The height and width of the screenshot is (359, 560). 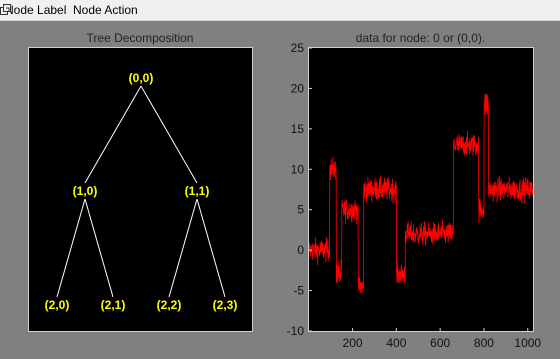 I want to click on x-tick-label: 600, so click(x=440, y=343).